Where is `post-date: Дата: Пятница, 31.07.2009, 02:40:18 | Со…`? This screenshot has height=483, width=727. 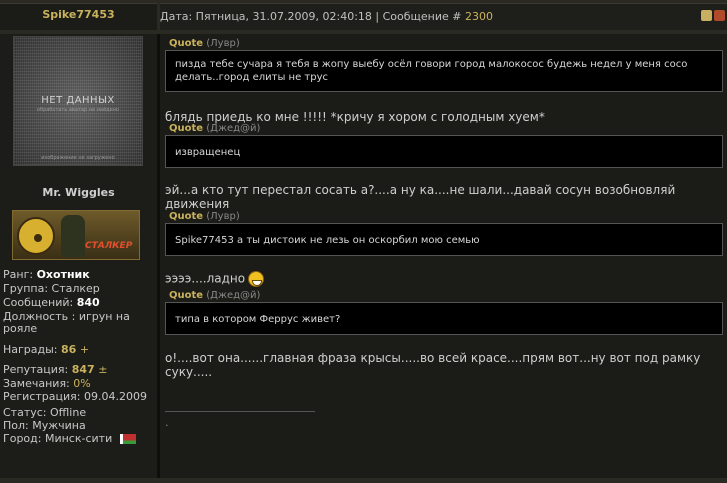
post-date: Дата: Пятница, 31.07.2009, 02:40:18 | Со… is located at coordinates (311, 16).